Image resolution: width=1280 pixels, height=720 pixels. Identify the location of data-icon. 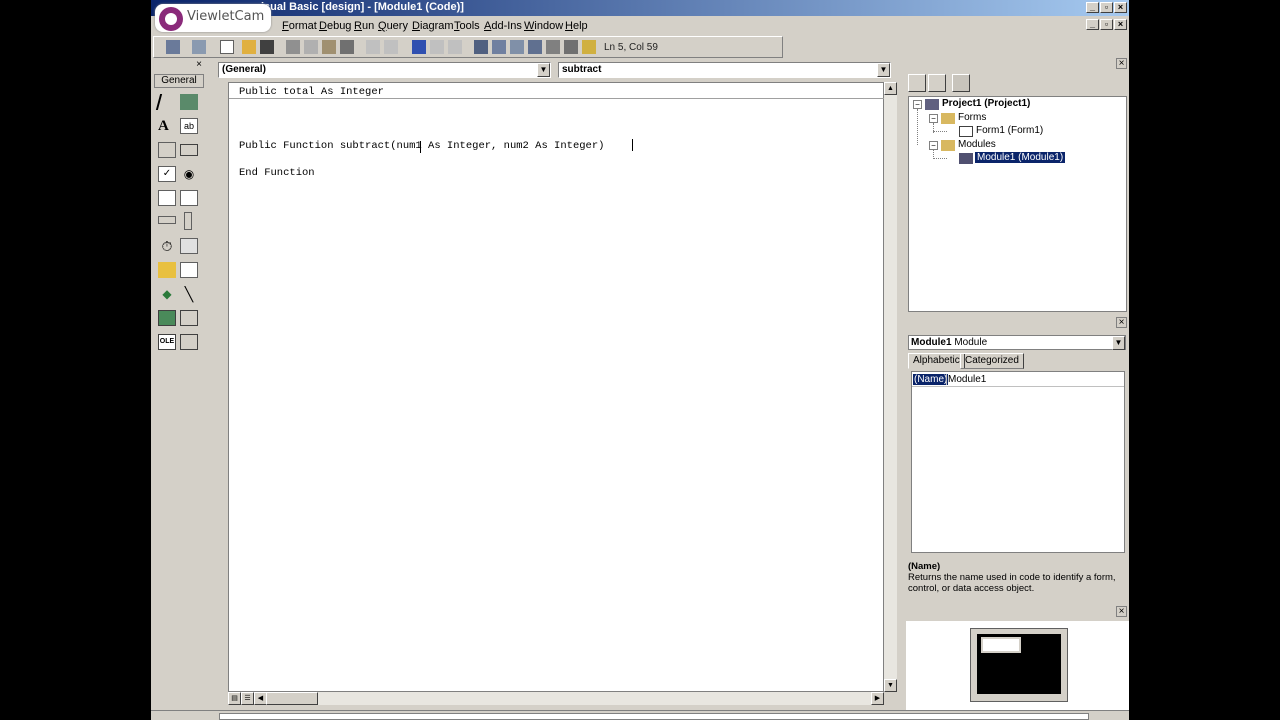
(189, 318).